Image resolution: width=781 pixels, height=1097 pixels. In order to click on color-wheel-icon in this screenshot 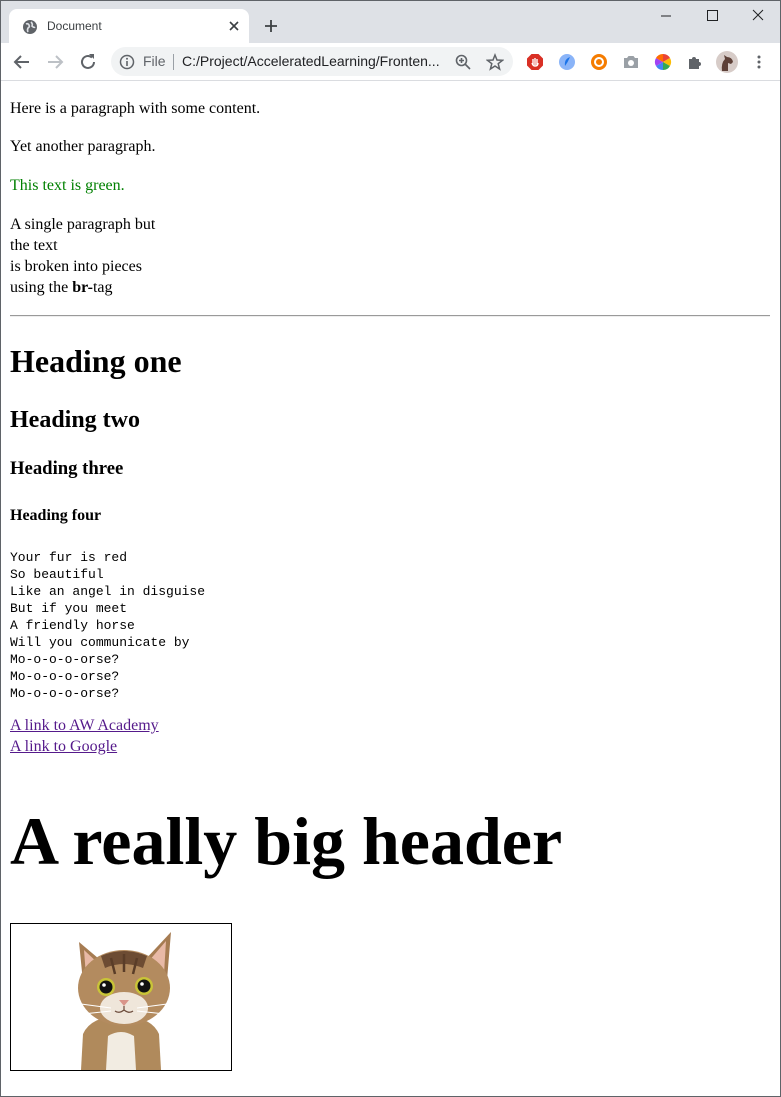, I will do `click(663, 62)`.